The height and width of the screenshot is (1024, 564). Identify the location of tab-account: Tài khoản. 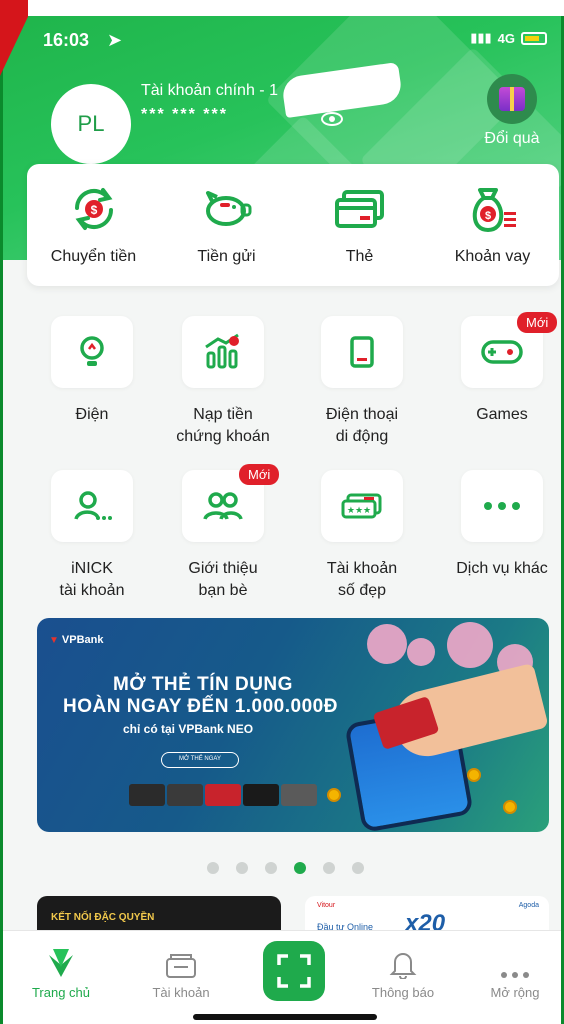
(181, 965).